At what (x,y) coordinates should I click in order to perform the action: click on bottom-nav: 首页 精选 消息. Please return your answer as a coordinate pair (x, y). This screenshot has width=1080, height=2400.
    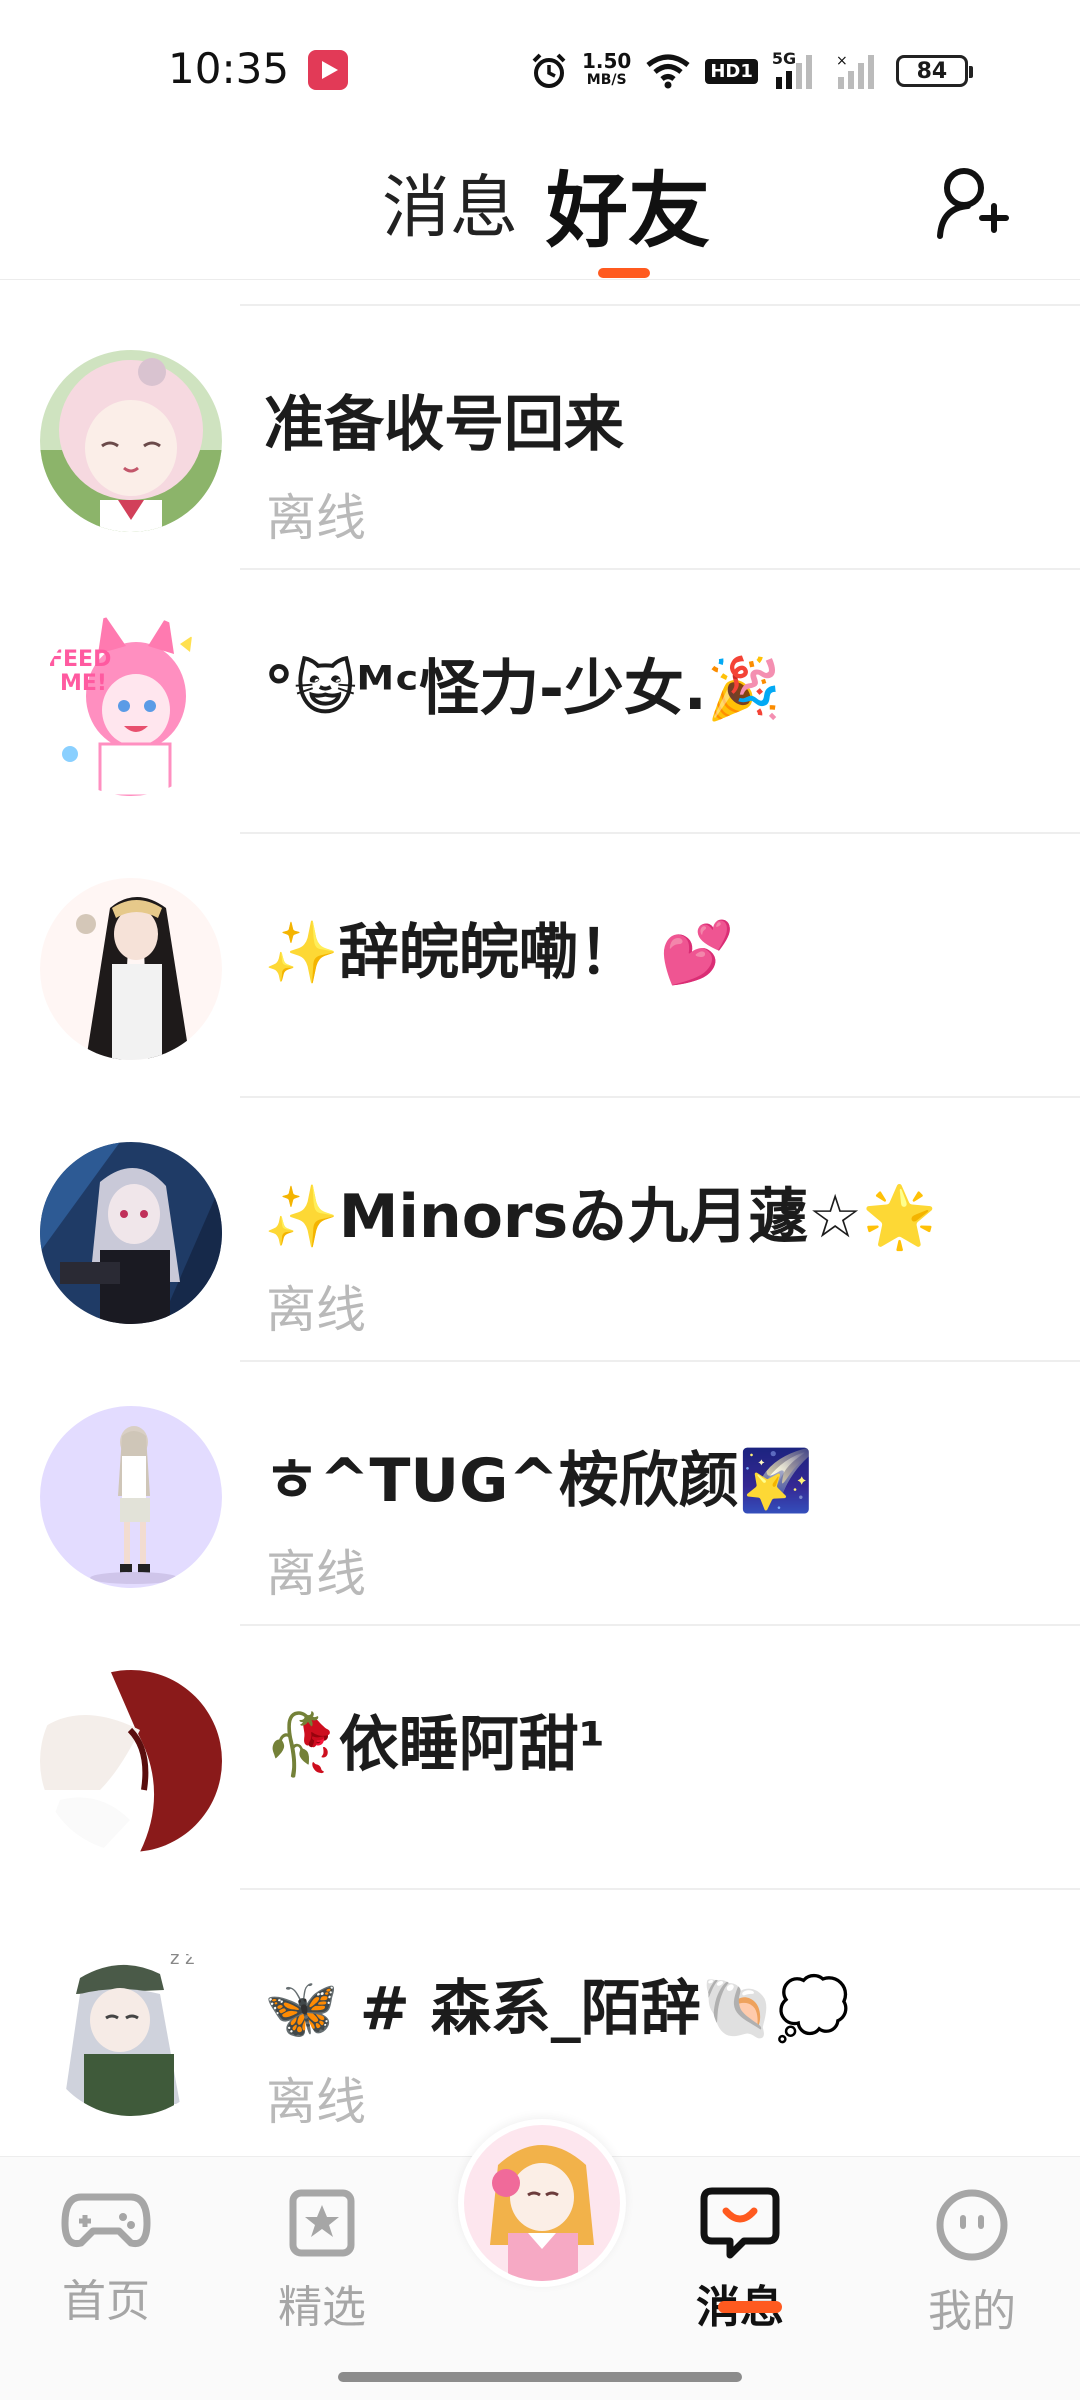
    Looking at the image, I should click on (540, 2259).